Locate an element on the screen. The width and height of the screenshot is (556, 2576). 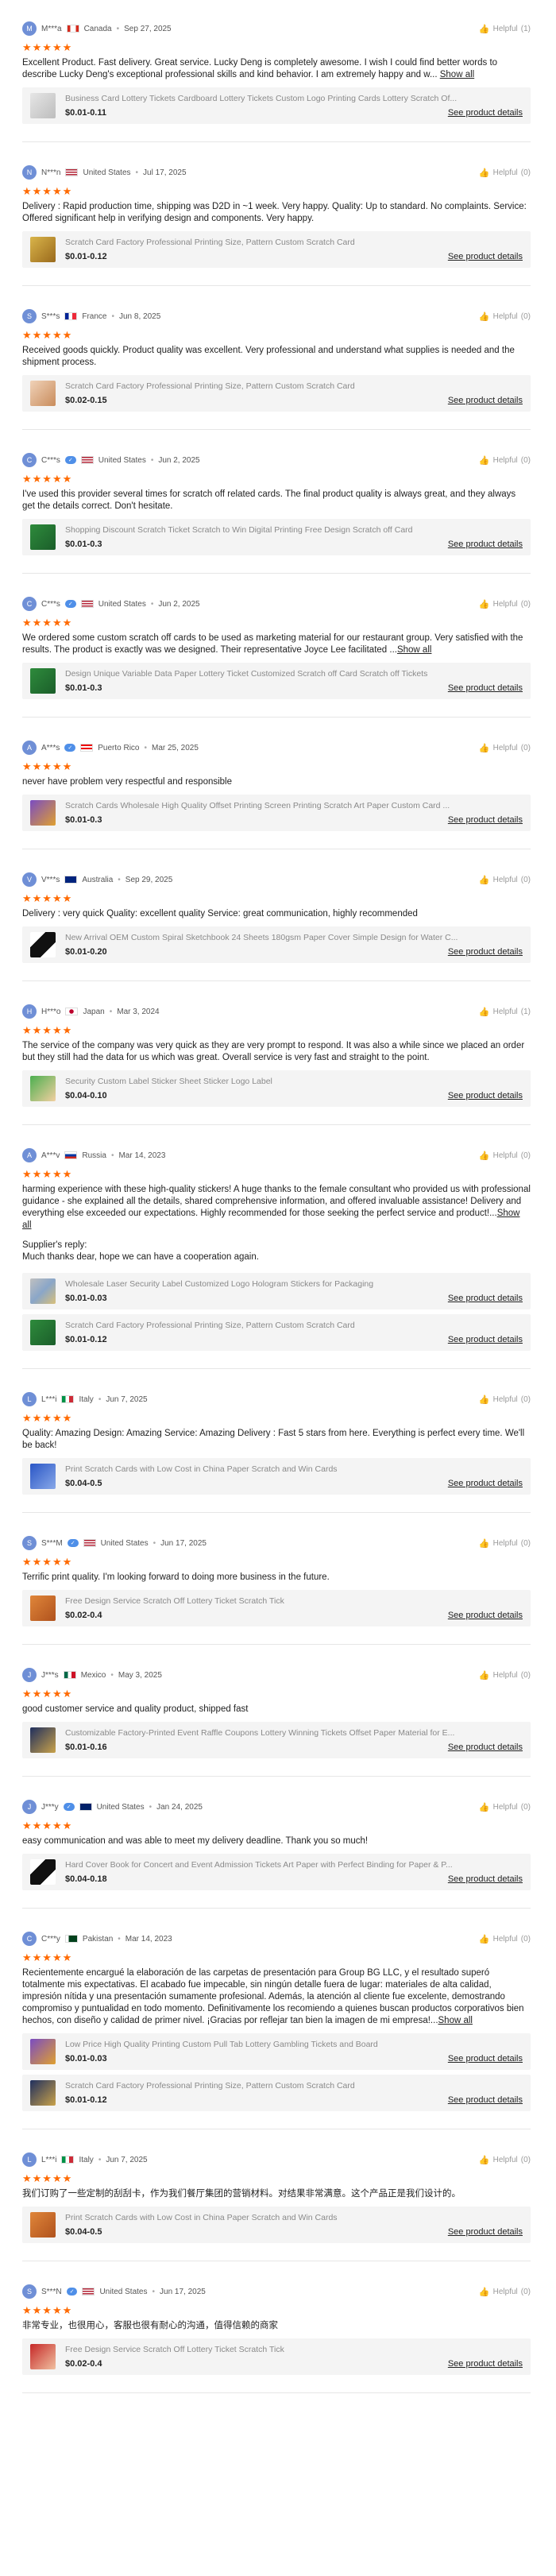
country-flag-icon is located at coordinates (71, 1939).